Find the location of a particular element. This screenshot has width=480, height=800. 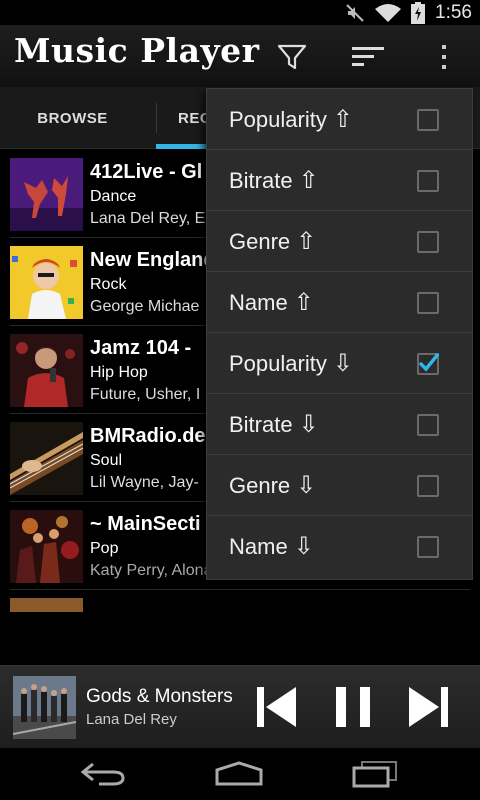

wifi-icon is located at coordinates (388, 13).